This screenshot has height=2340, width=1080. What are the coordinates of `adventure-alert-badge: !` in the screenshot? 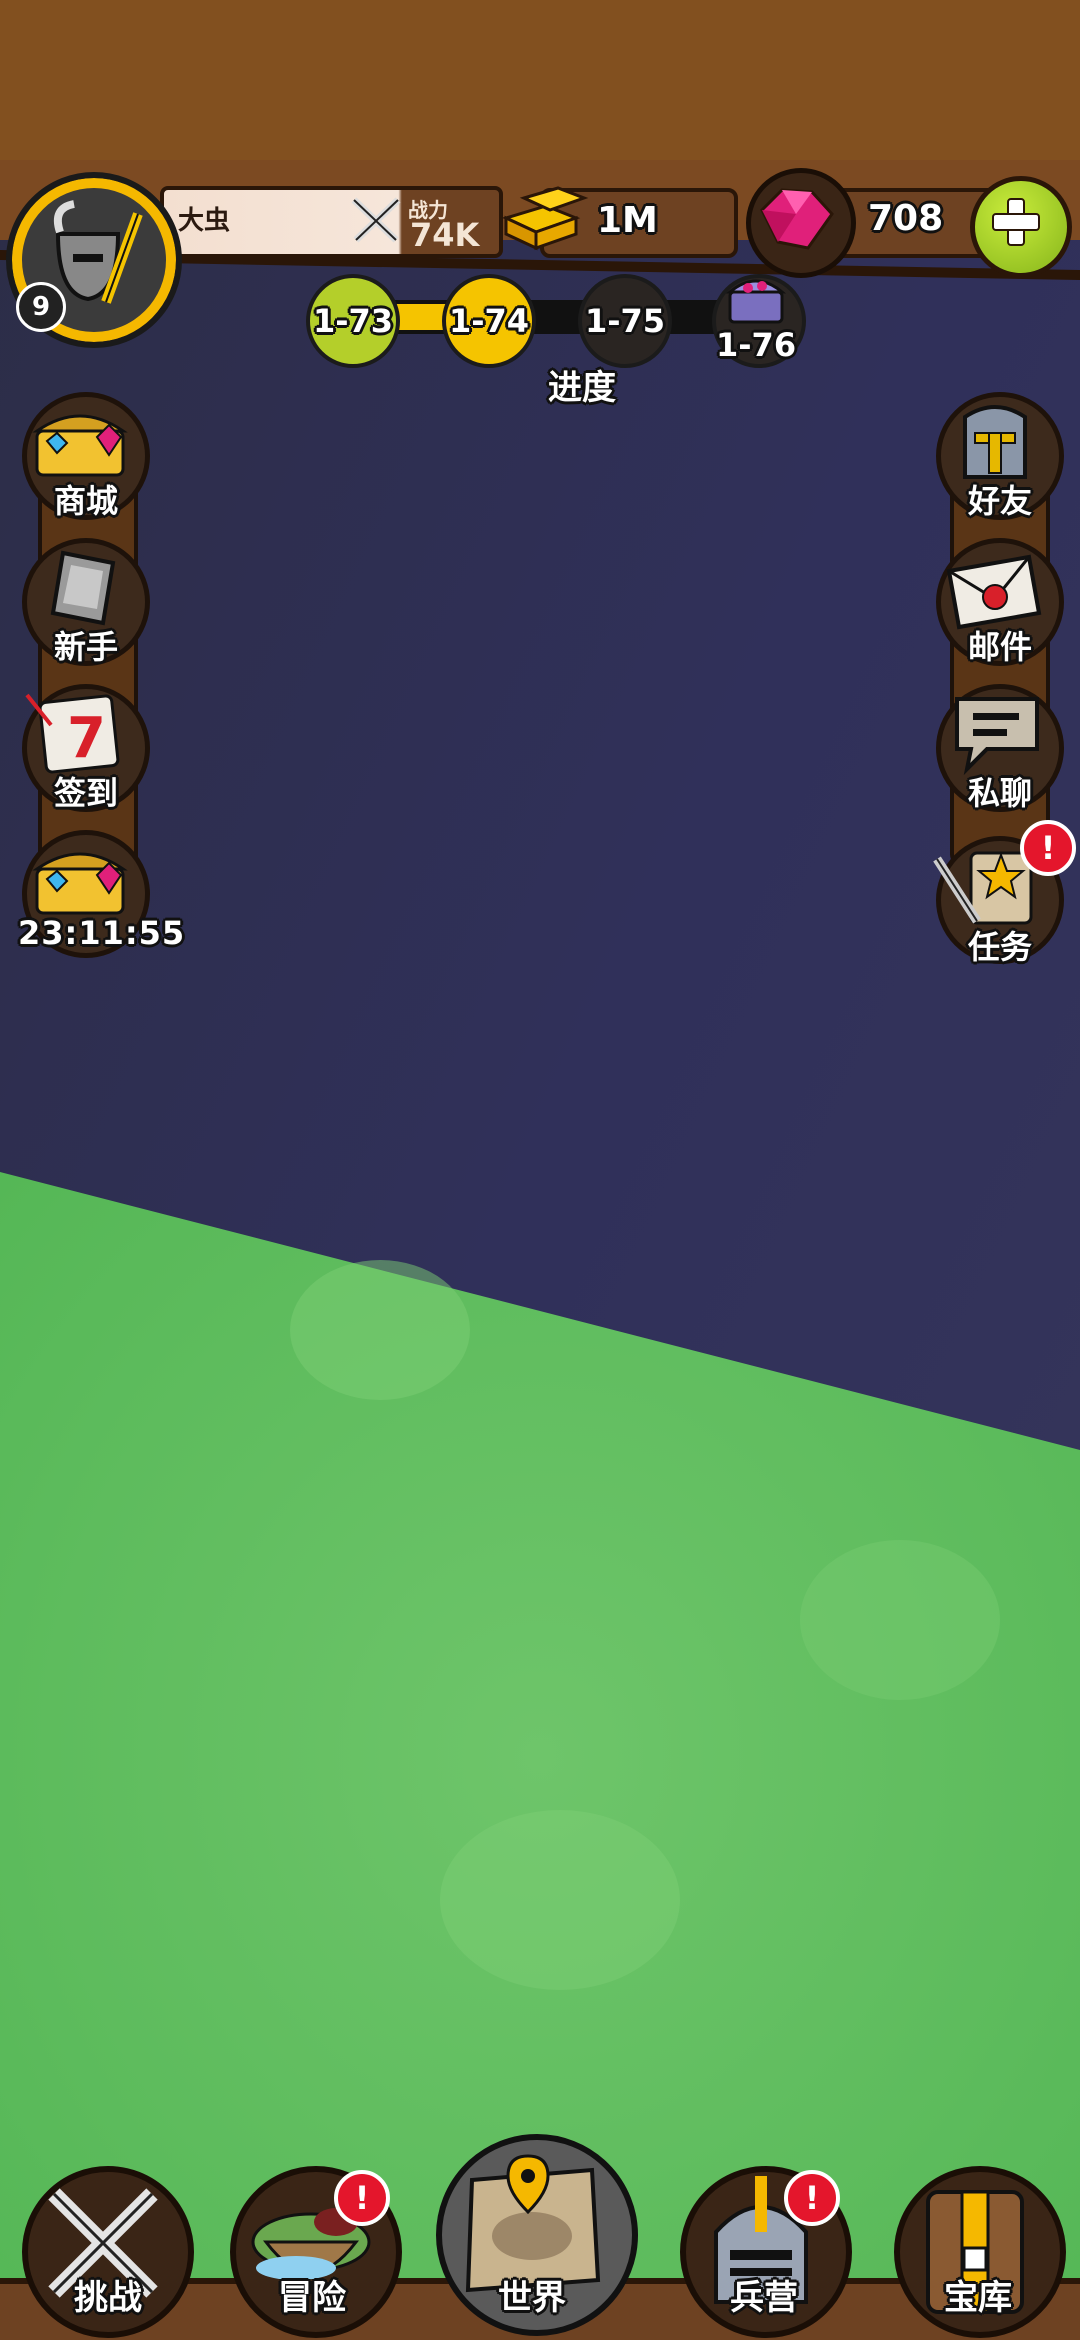 It's located at (362, 2198).